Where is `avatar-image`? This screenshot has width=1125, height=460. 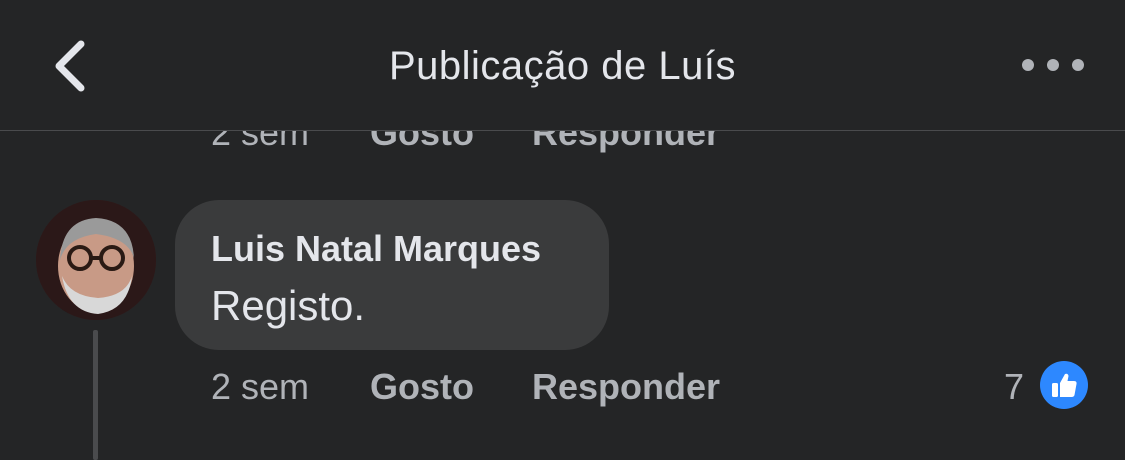 avatar-image is located at coordinates (96, 260).